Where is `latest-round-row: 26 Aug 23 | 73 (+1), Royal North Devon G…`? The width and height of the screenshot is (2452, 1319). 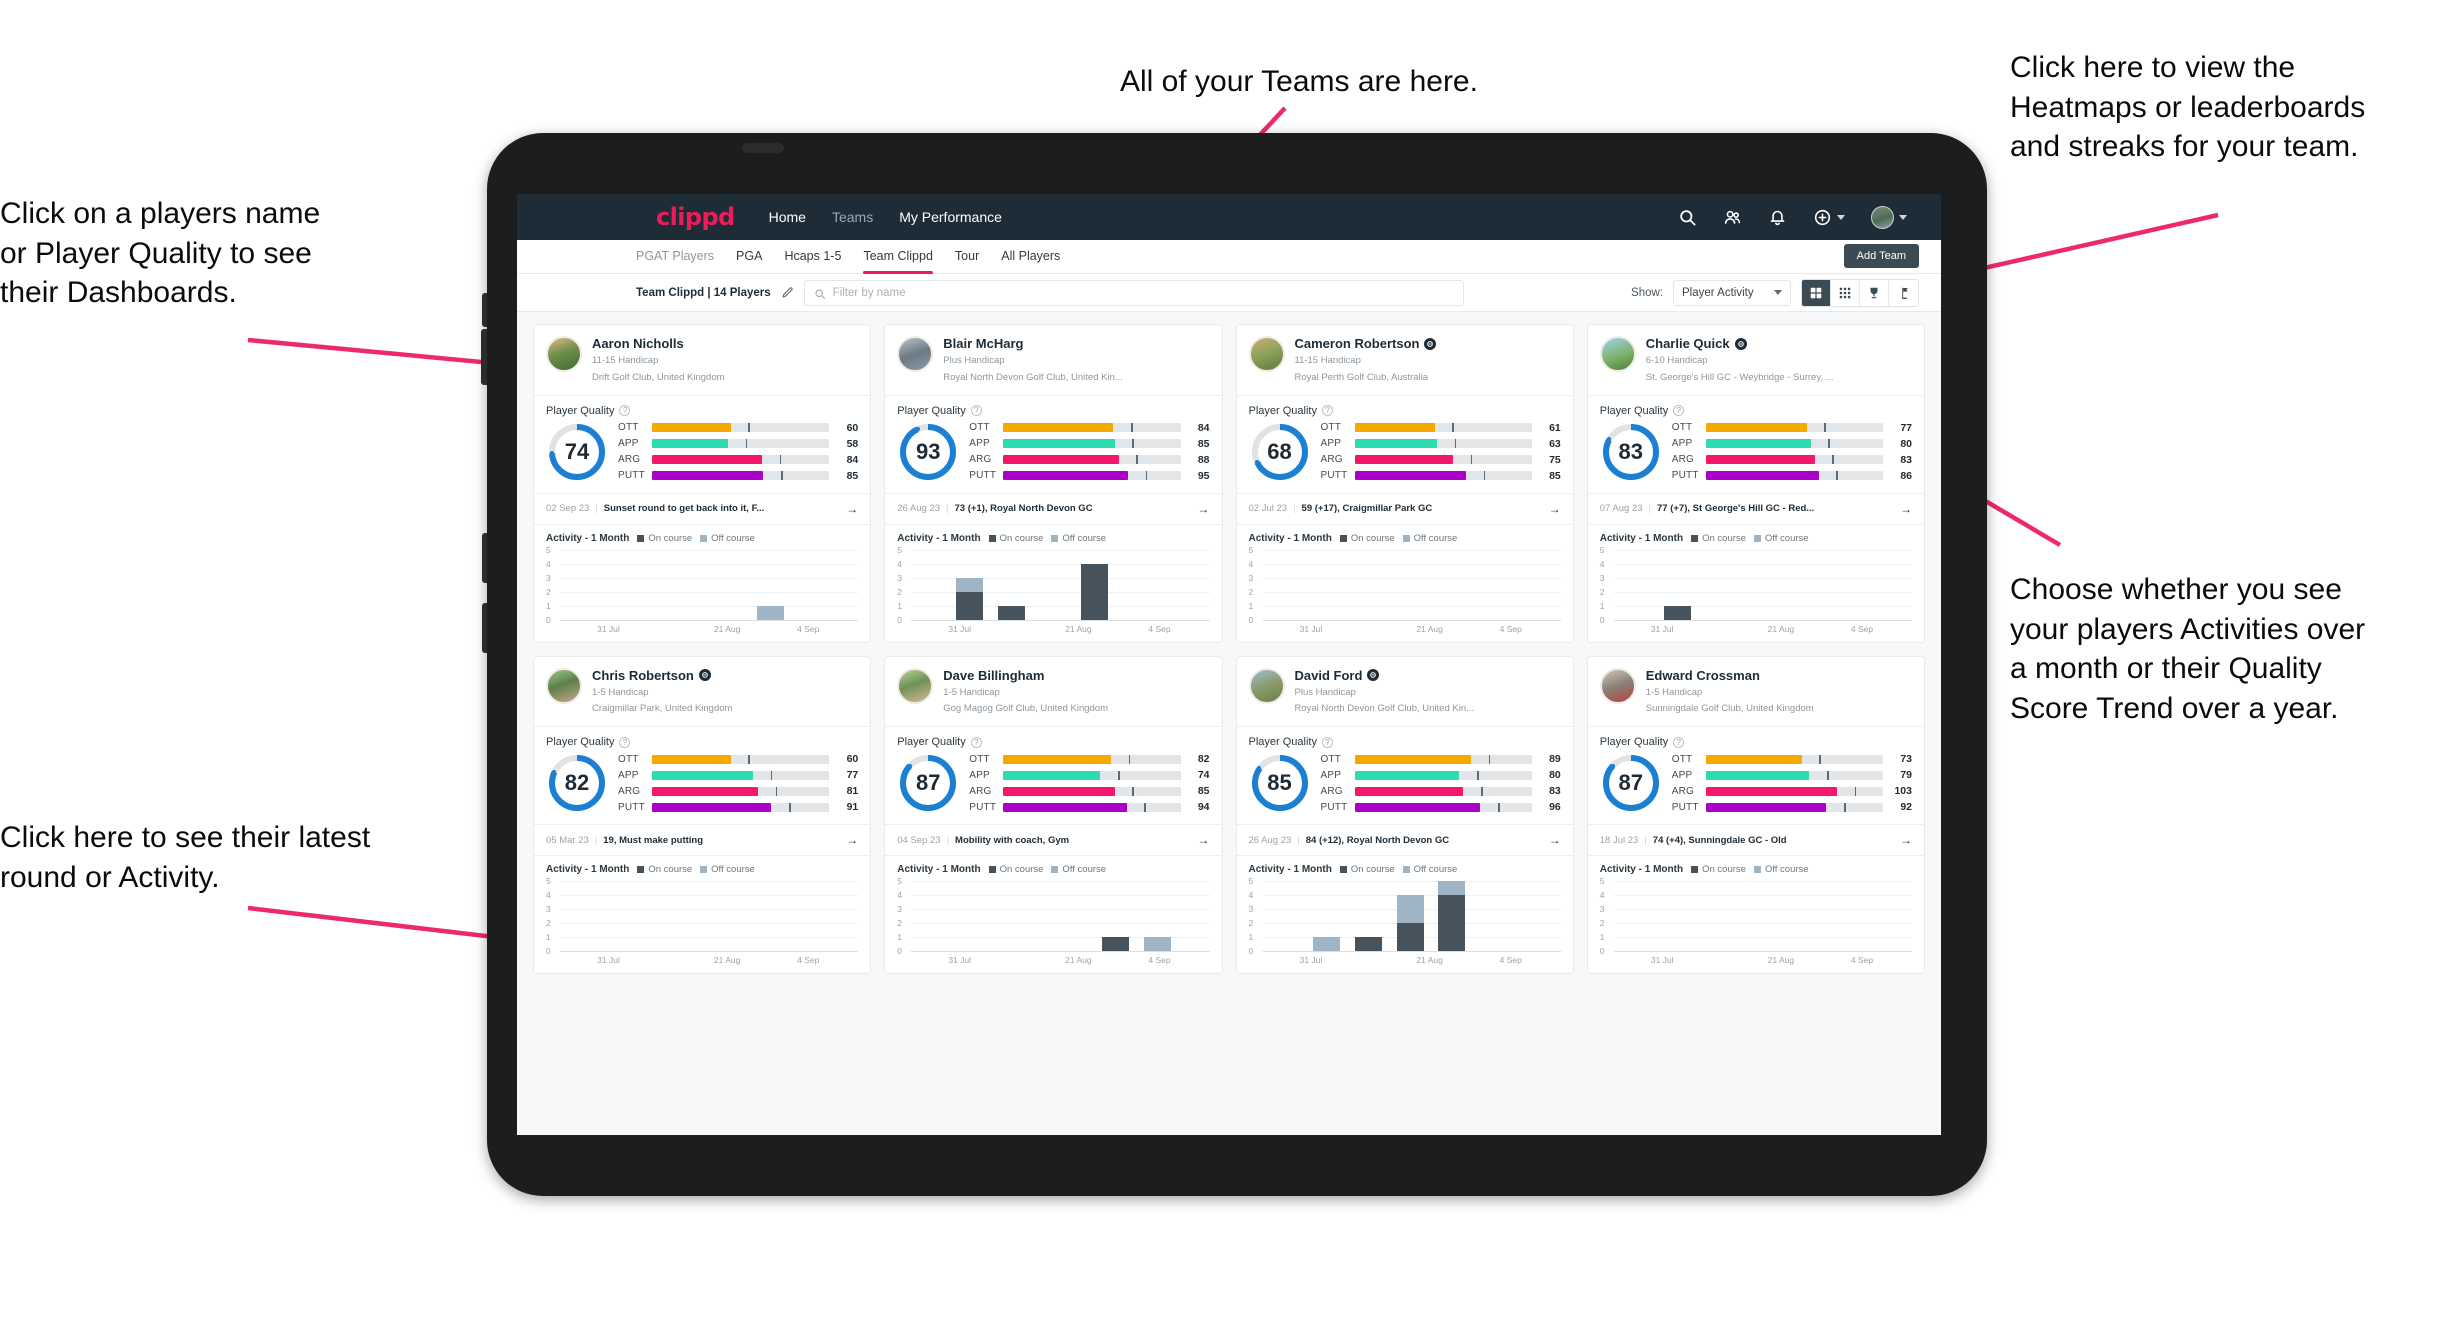
latest-round-row: 26 Aug 23 | 73 (+1), Royal North Devon G… is located at coordinates (1053, 508).